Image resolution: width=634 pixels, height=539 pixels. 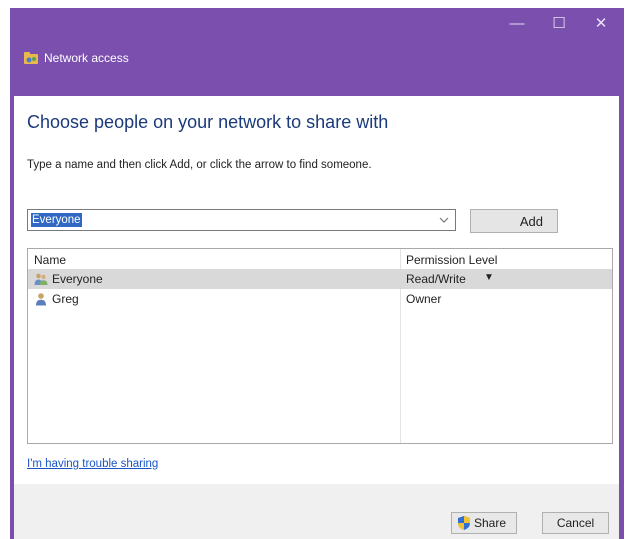 What do you see at coordinates (65, 299) in the screenshot?
I see `row-name: Greg` at bounding box center [65, 299].